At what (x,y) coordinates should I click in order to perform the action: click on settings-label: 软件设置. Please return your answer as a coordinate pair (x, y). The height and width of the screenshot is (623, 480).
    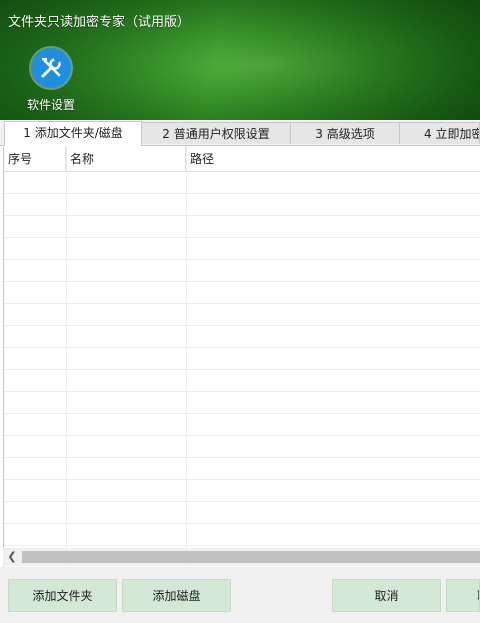
    Looking at the image, I should click on (50, 105).